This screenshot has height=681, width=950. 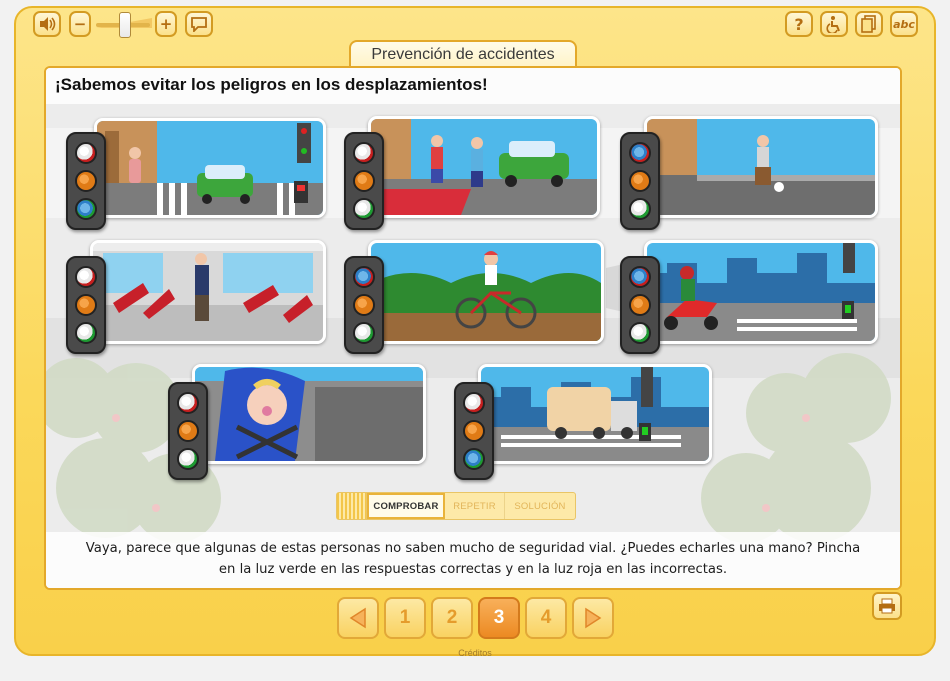 What do you see at coordinates (208, 292) in the screenshot?
I see `scene-image-bus-interior` at bounding box center [208, 292].